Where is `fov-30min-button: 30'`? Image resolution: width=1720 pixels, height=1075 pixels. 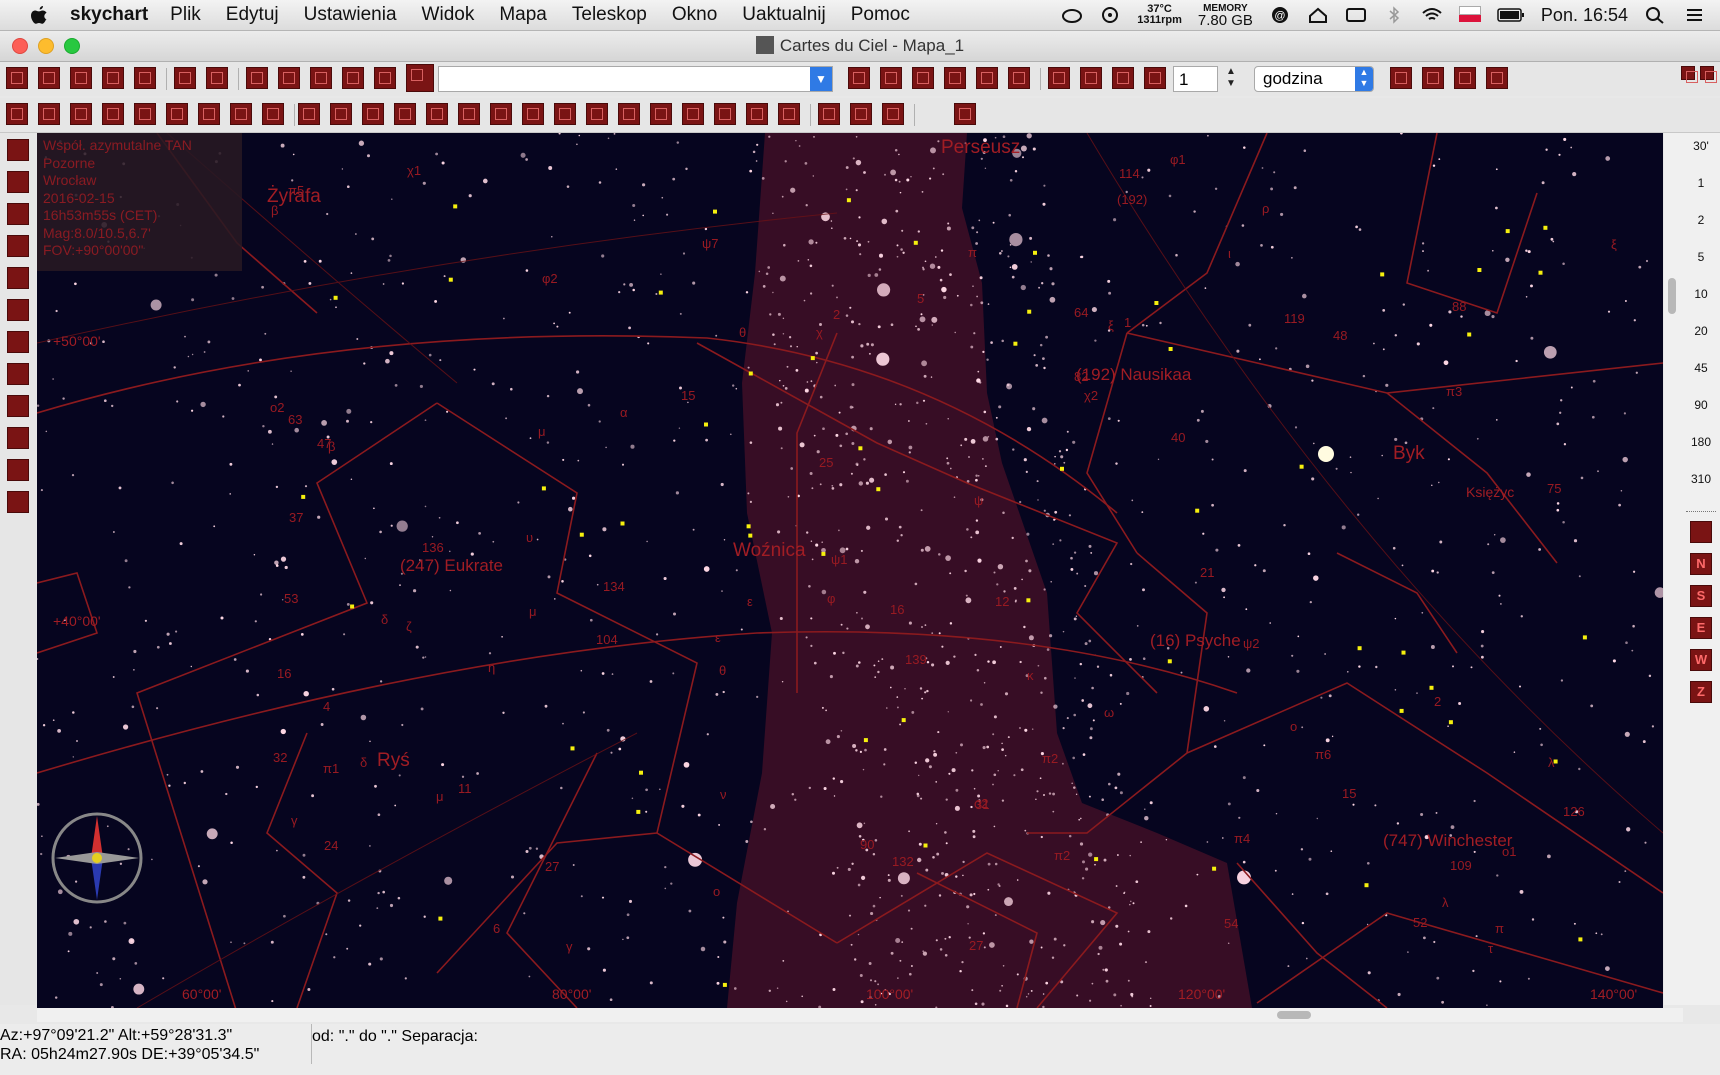
fov-30min-button: 30' is located at coordinates (1701, 146).